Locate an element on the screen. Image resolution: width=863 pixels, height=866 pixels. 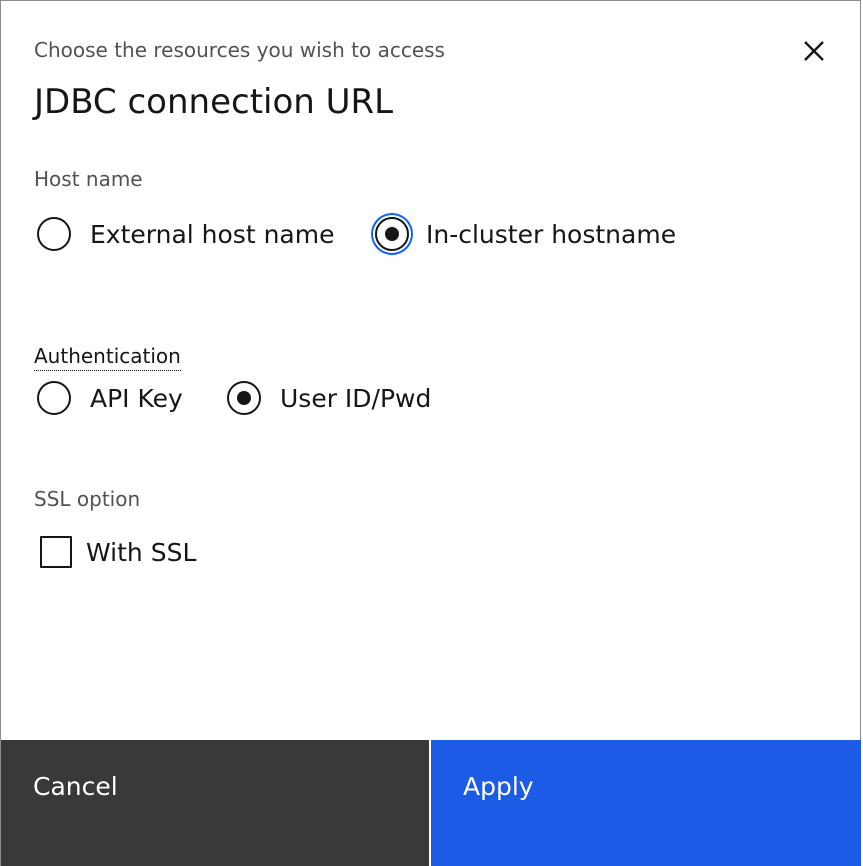
cancel-button-label: Cancel is located at coordinates (75, 786).